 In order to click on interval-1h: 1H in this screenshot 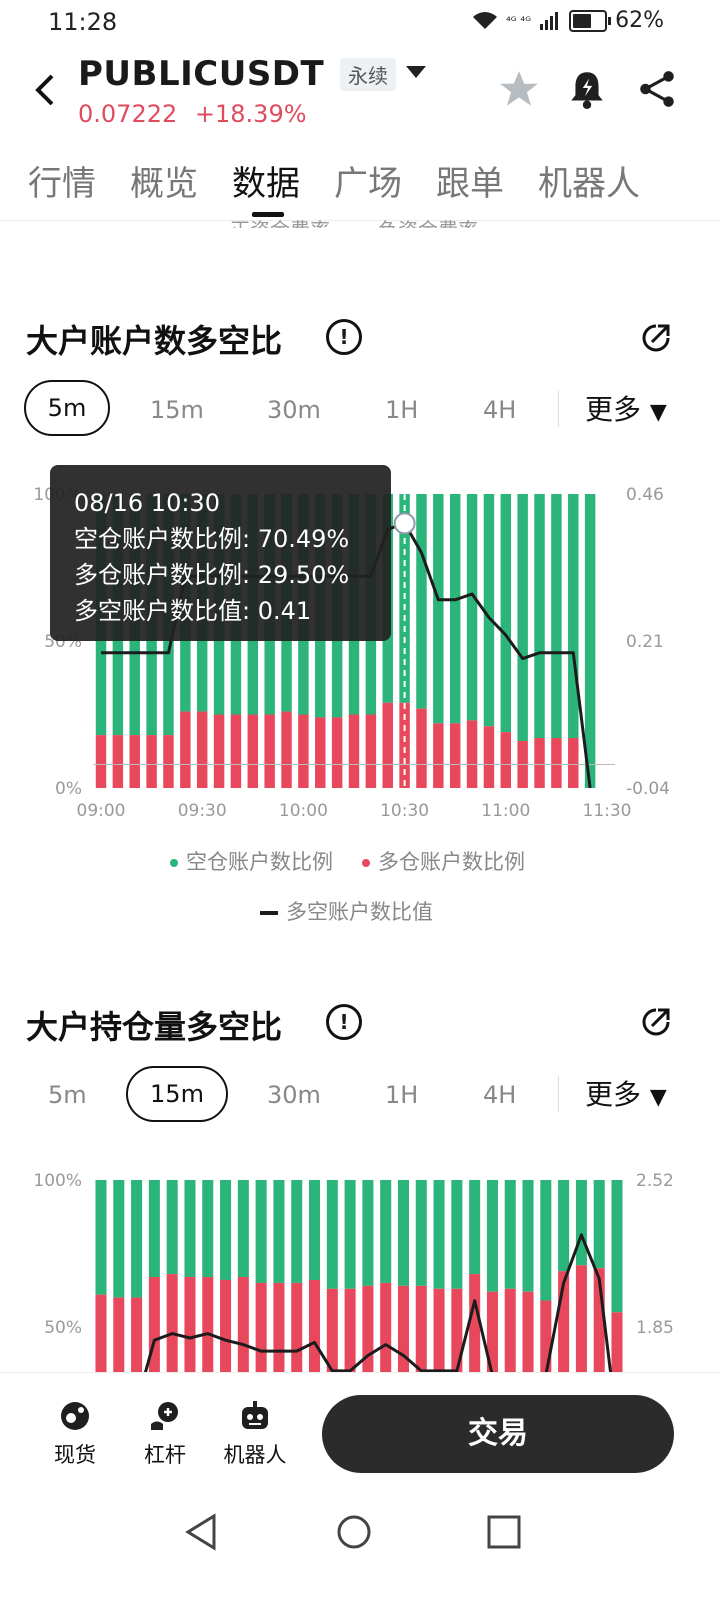, I will do `click(401, 410)`.